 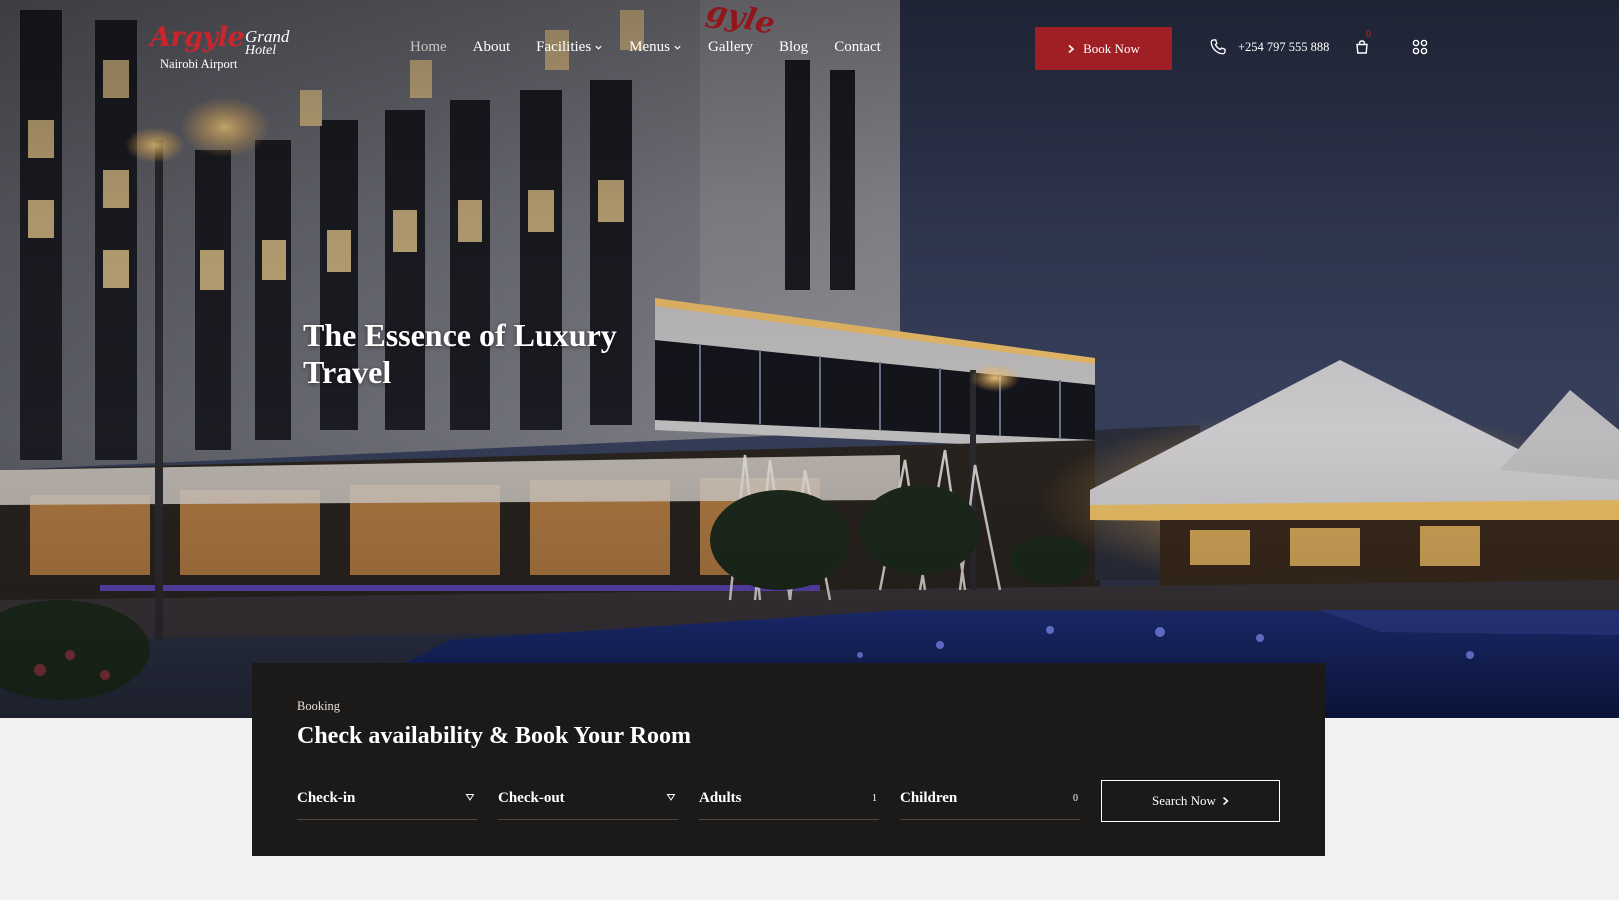 I want to click on children-field: Children 0, so click(x=990, y=800).